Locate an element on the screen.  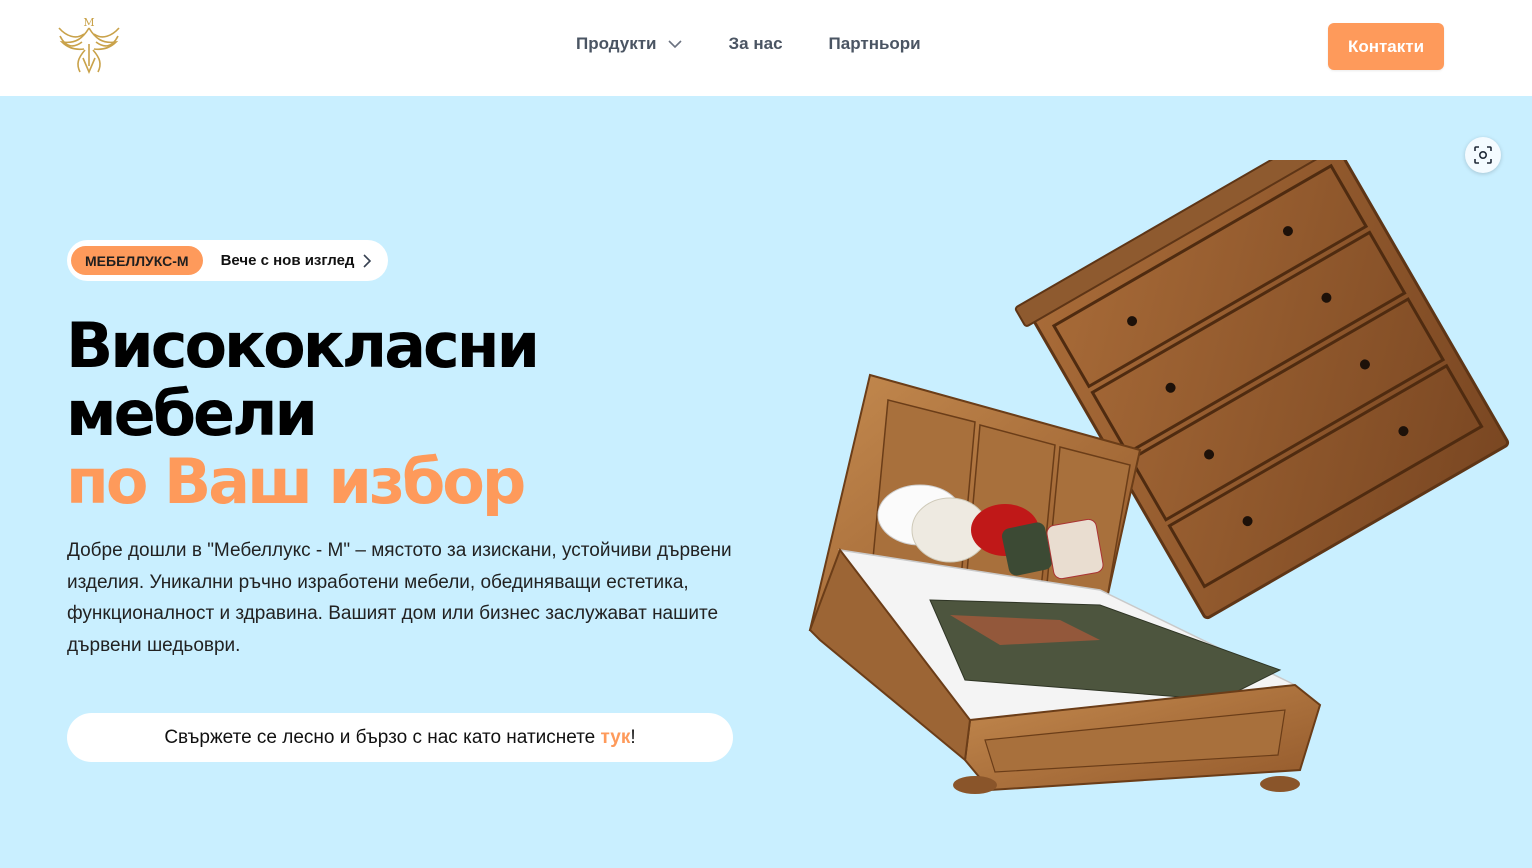
hero-title: Висококласни мебели по Ваш избор is located at coordinates (346, 414).